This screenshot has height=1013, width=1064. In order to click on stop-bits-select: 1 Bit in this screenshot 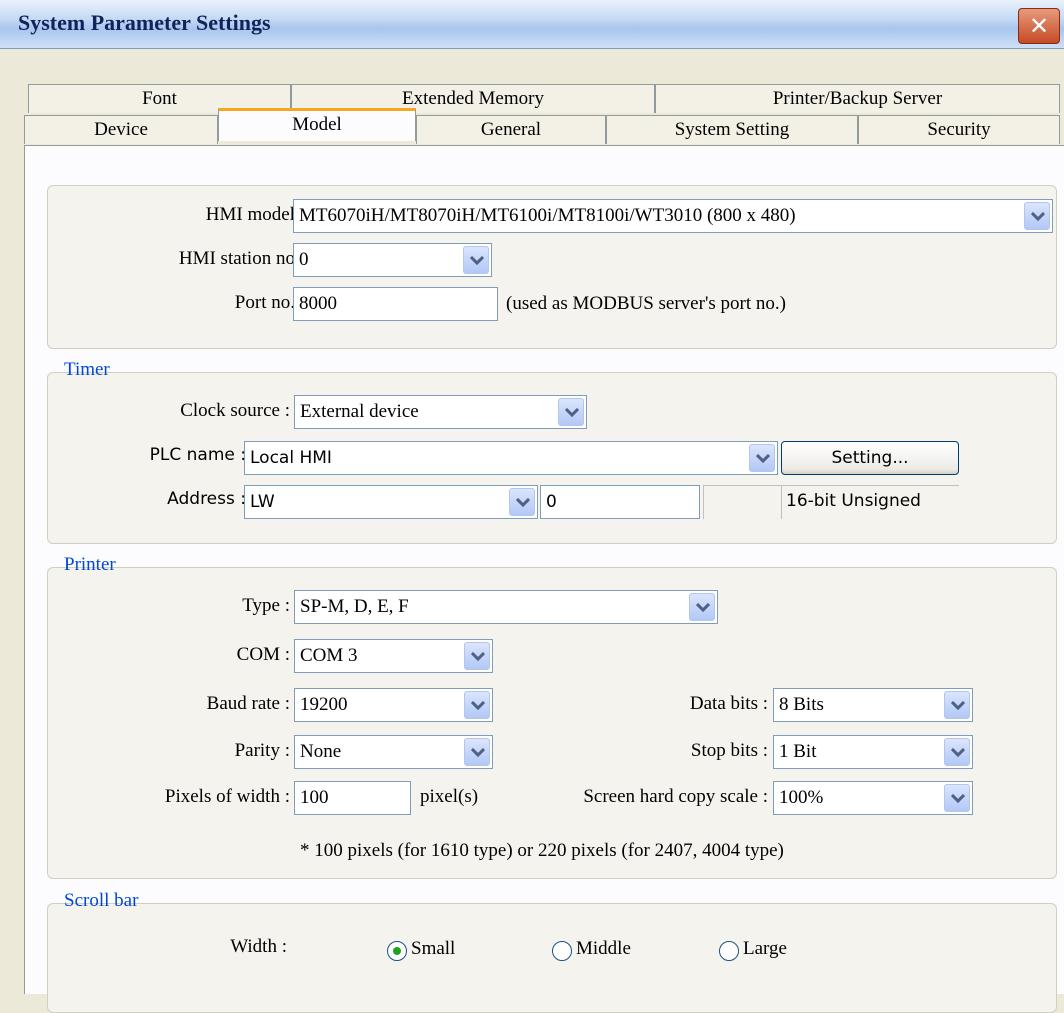, I will do `click(873, 752)`.